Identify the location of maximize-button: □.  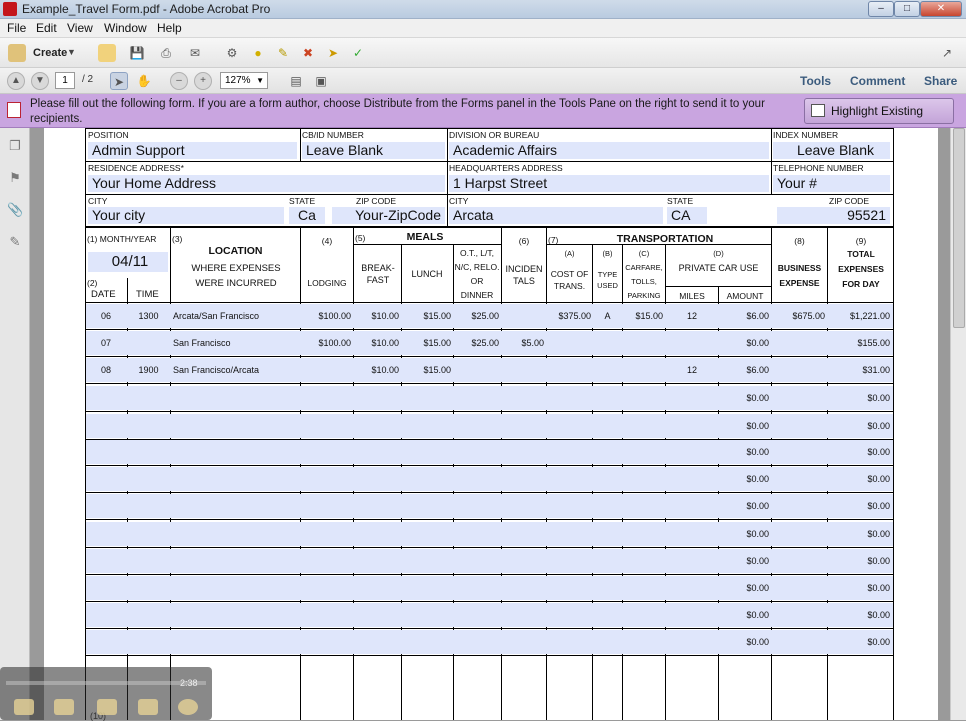
(907, 9).